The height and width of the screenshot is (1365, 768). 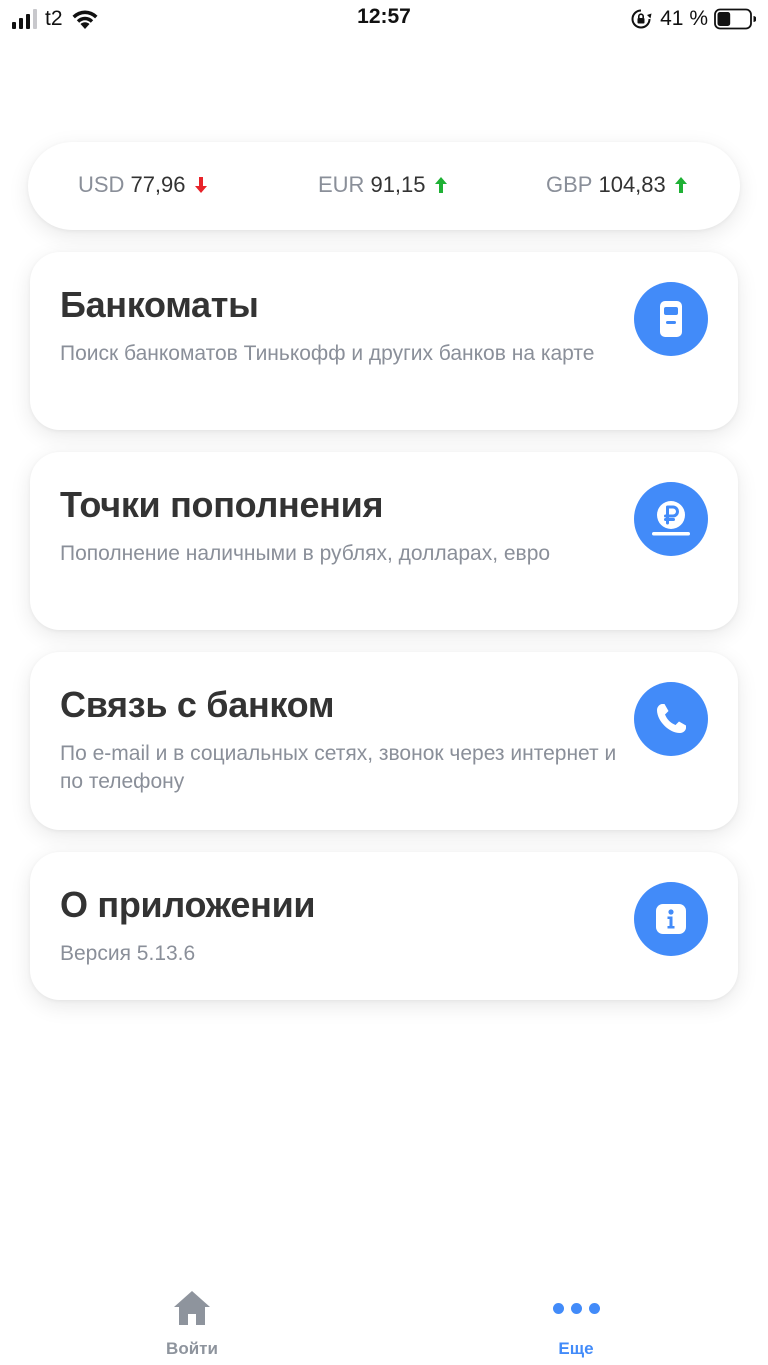 I want to click on menu-item-title: О приложении, so click(x=188, y=904).